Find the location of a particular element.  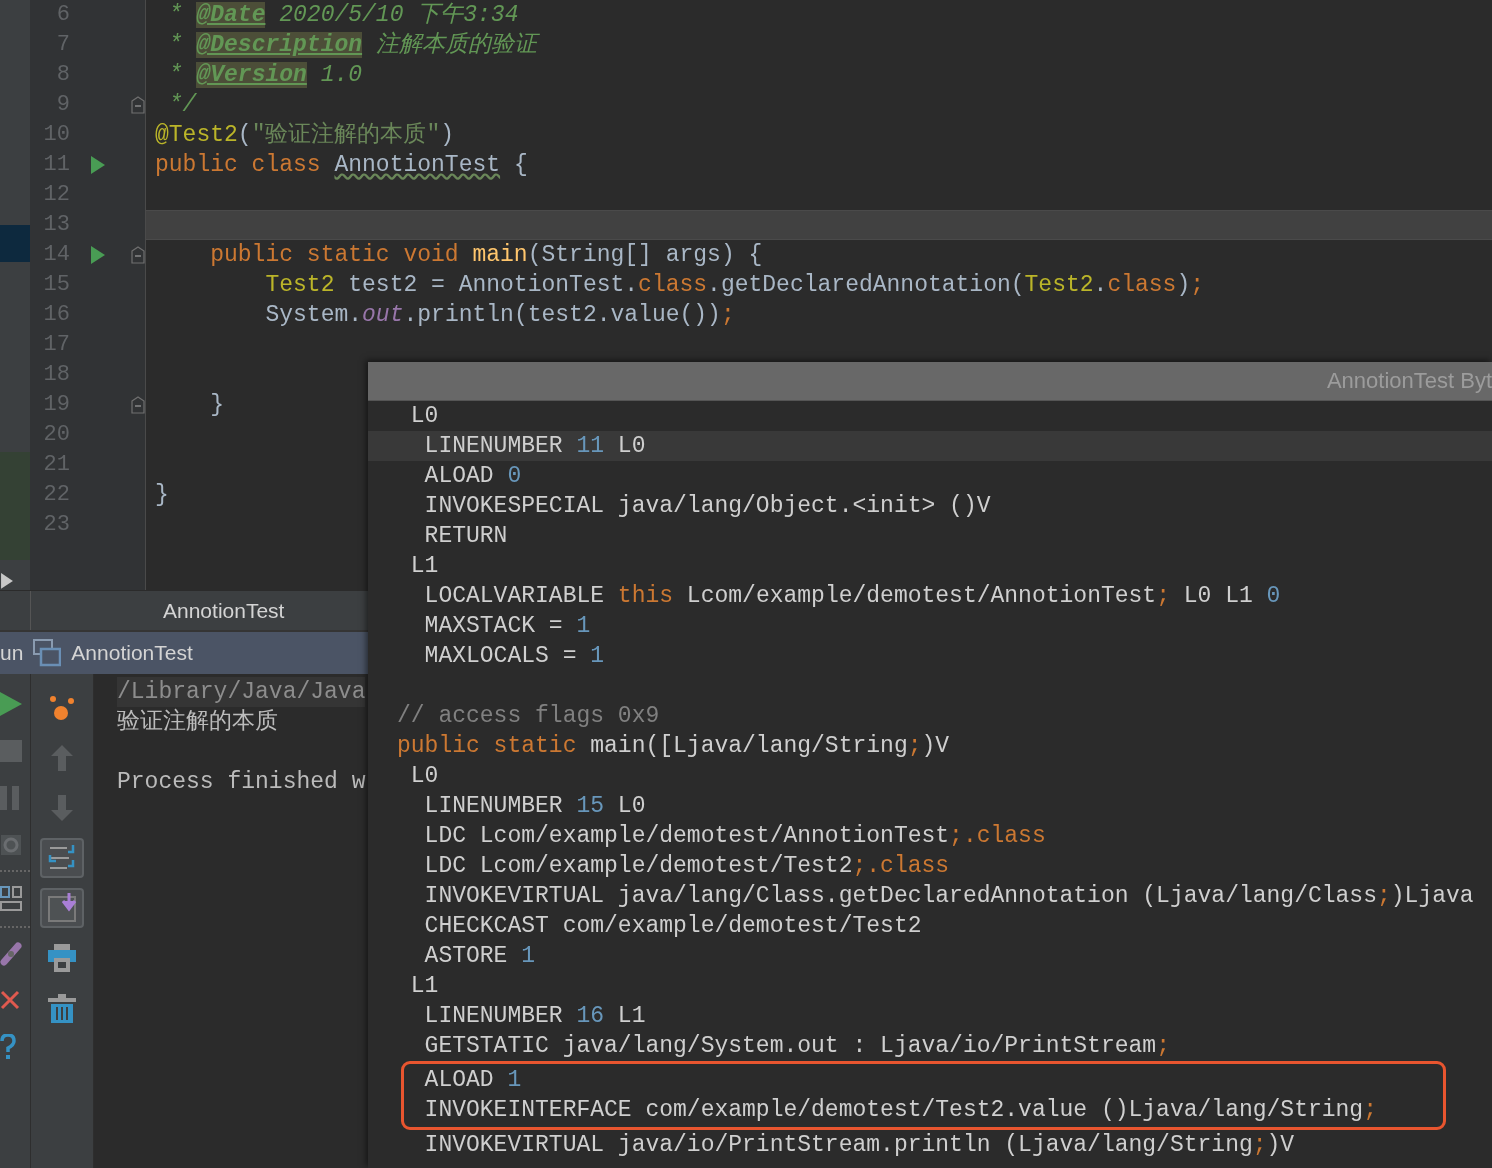

selected-row-highlight is located at coordinates (15, 243).